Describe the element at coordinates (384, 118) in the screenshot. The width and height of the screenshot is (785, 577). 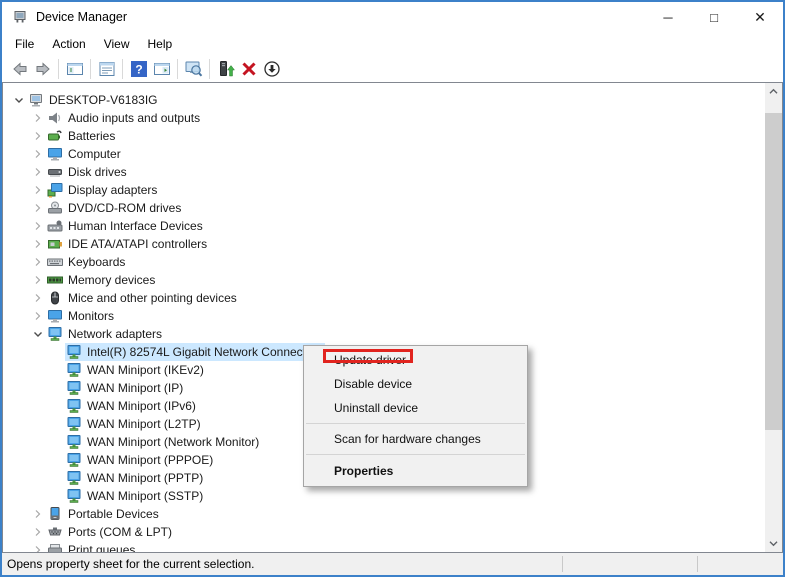
I see `tree-item-audio-inputs-and-outputs: Audio inputs and outputs` at that location.